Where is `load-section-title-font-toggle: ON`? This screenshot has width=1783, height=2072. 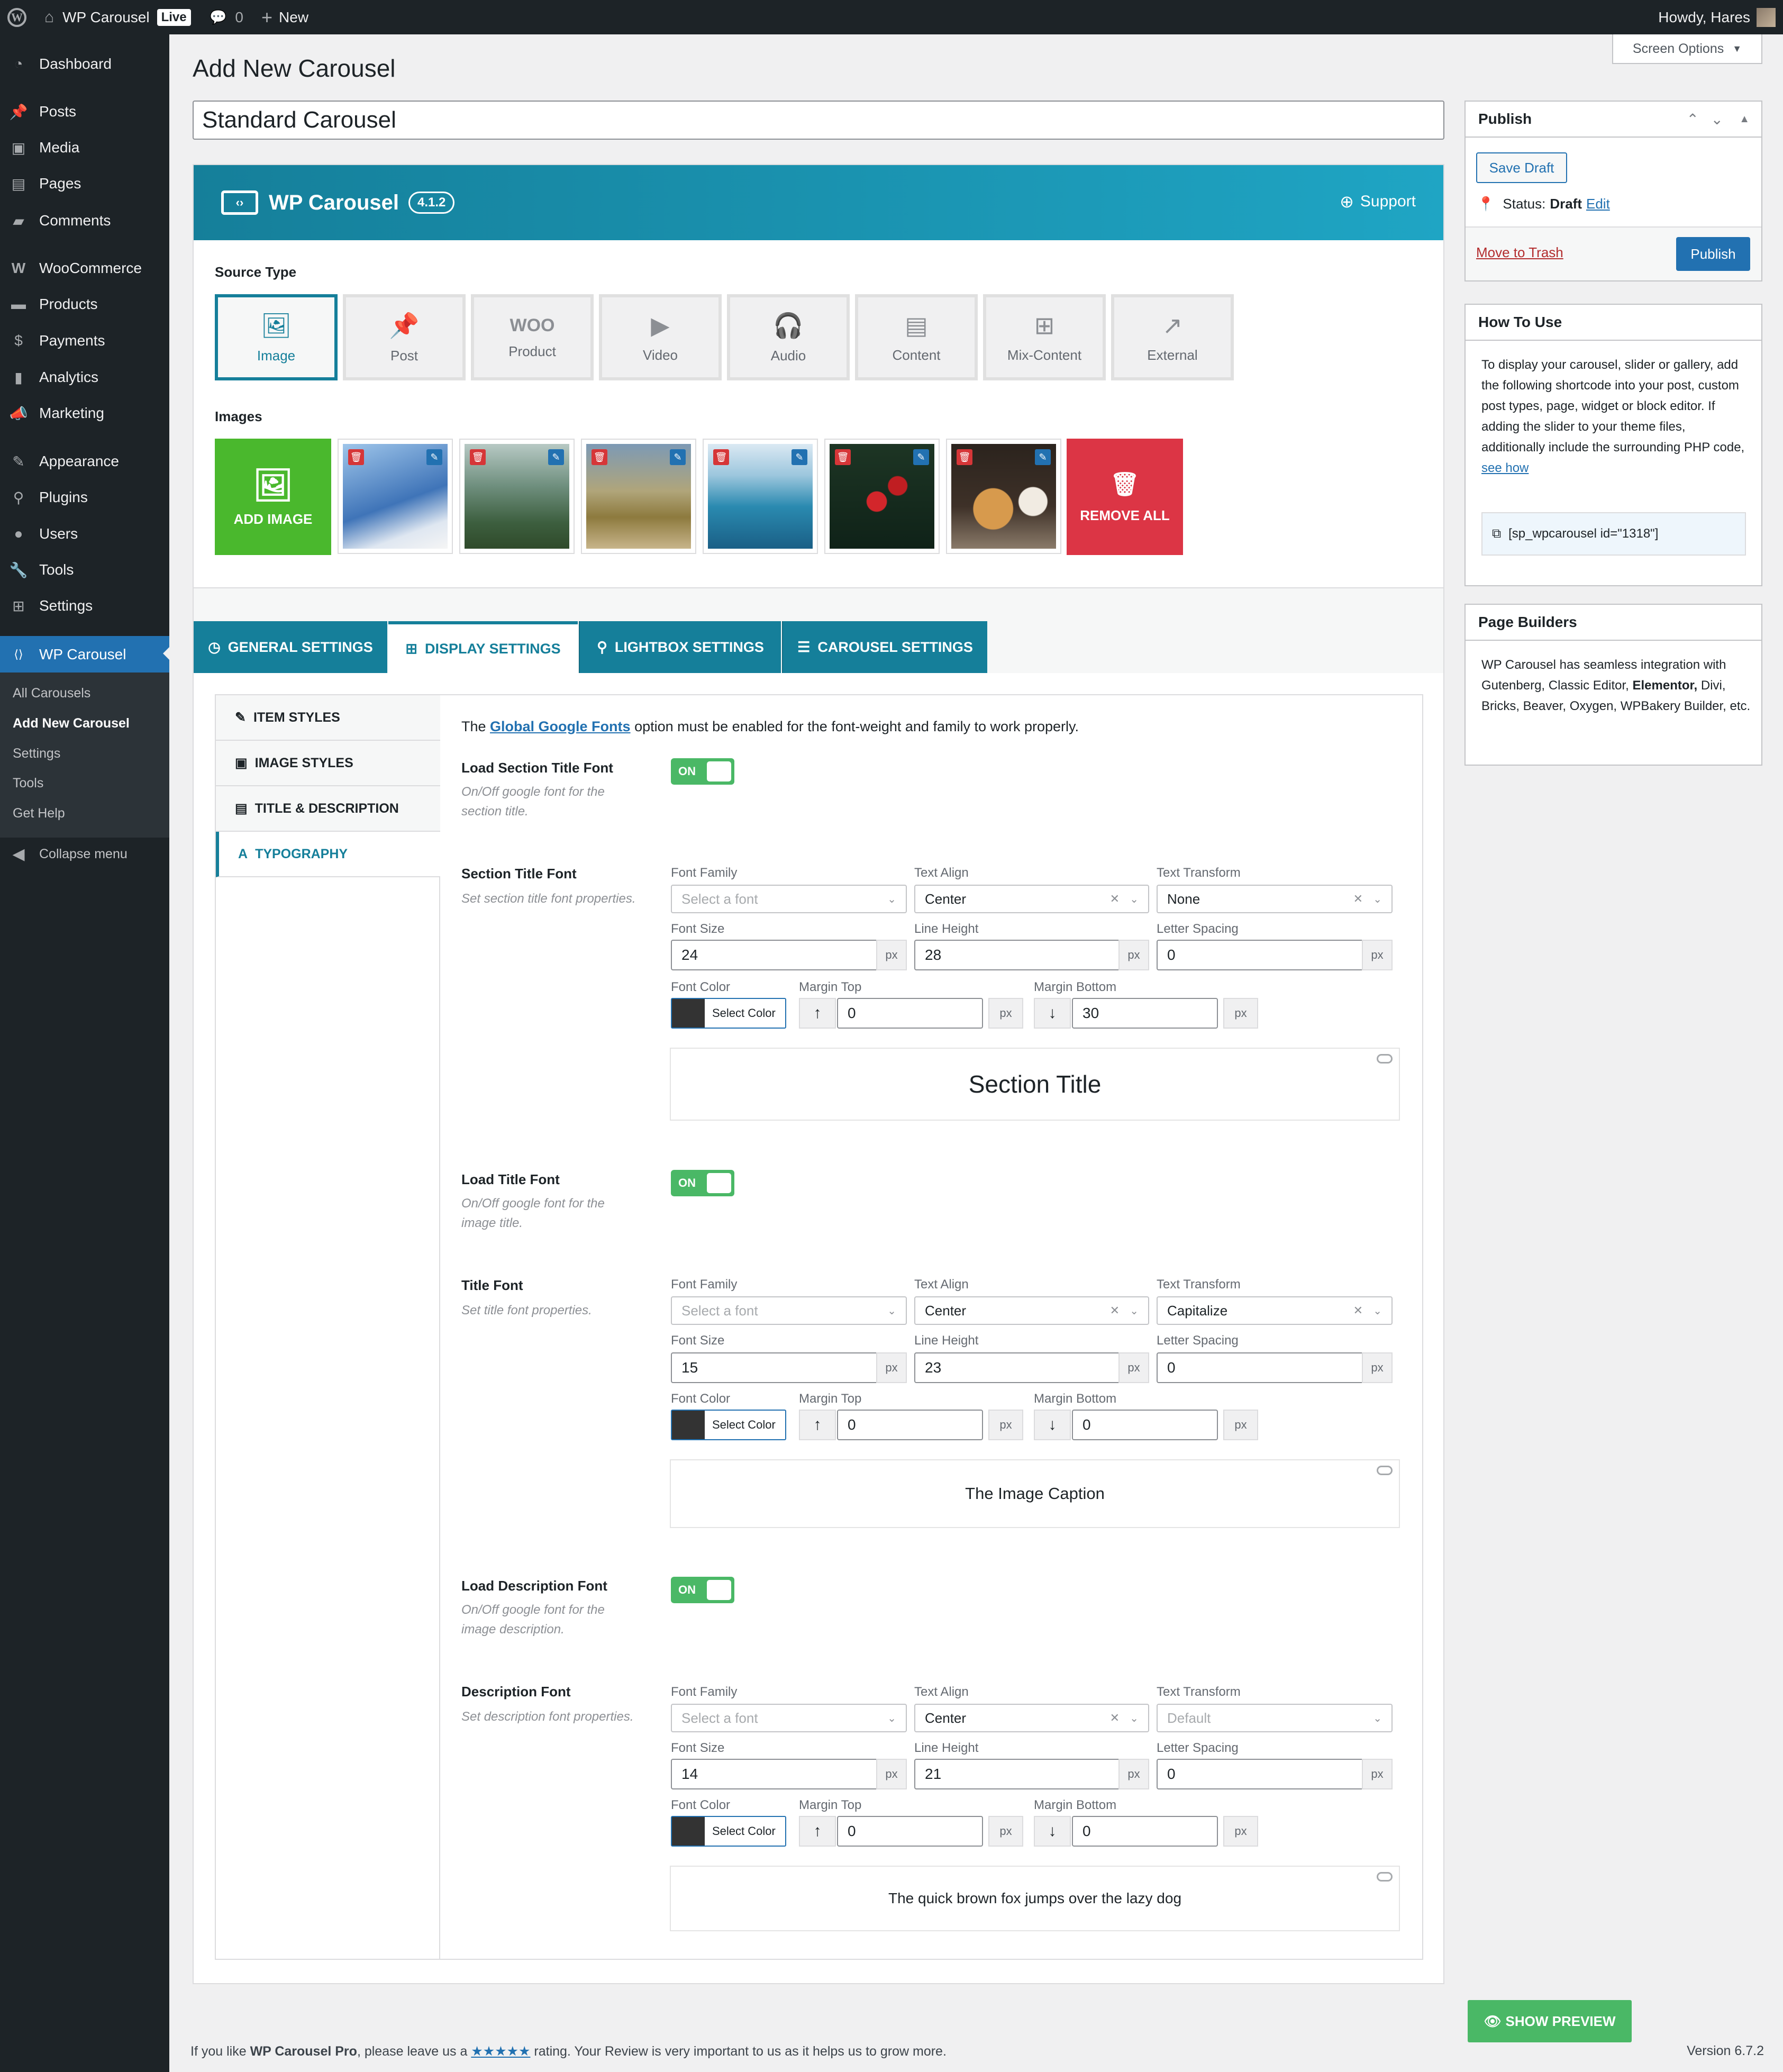
load-section-title-font-toggle: ON is located at coordinates (702, 771).